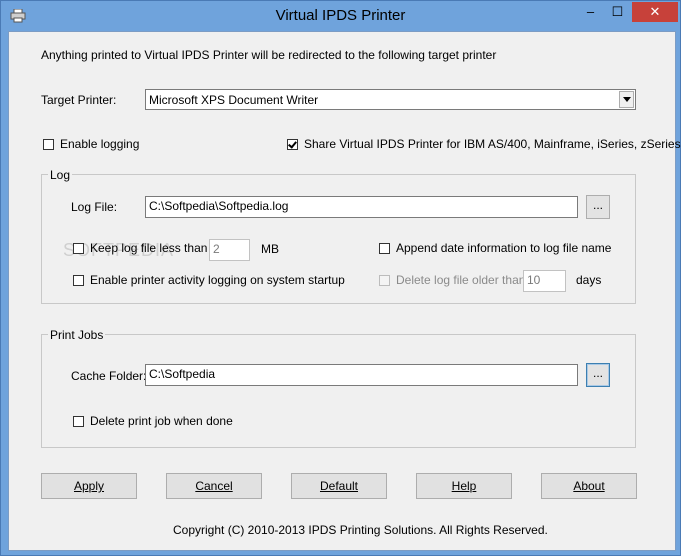 The image size is (681, 556). I want to click on append-date-checkbox, so click(384, 248).